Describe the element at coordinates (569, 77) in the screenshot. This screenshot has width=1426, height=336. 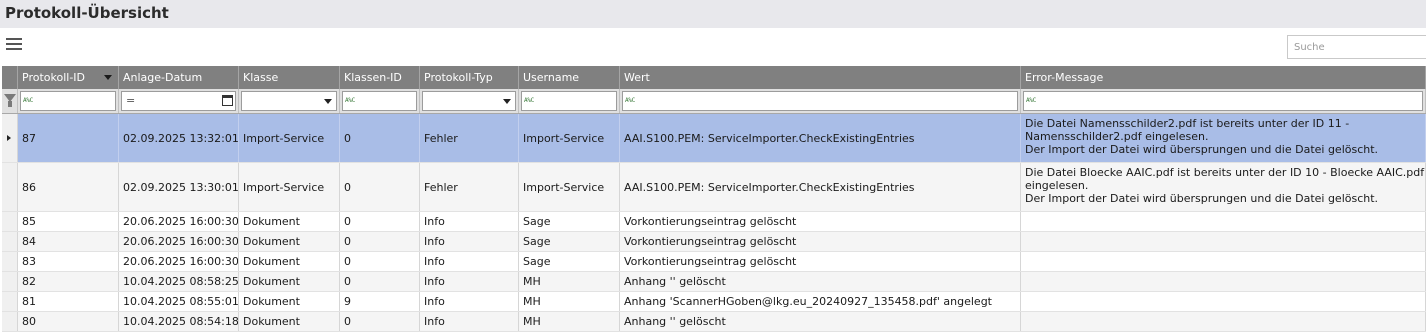
I see `column-header-username: Username` at that location.